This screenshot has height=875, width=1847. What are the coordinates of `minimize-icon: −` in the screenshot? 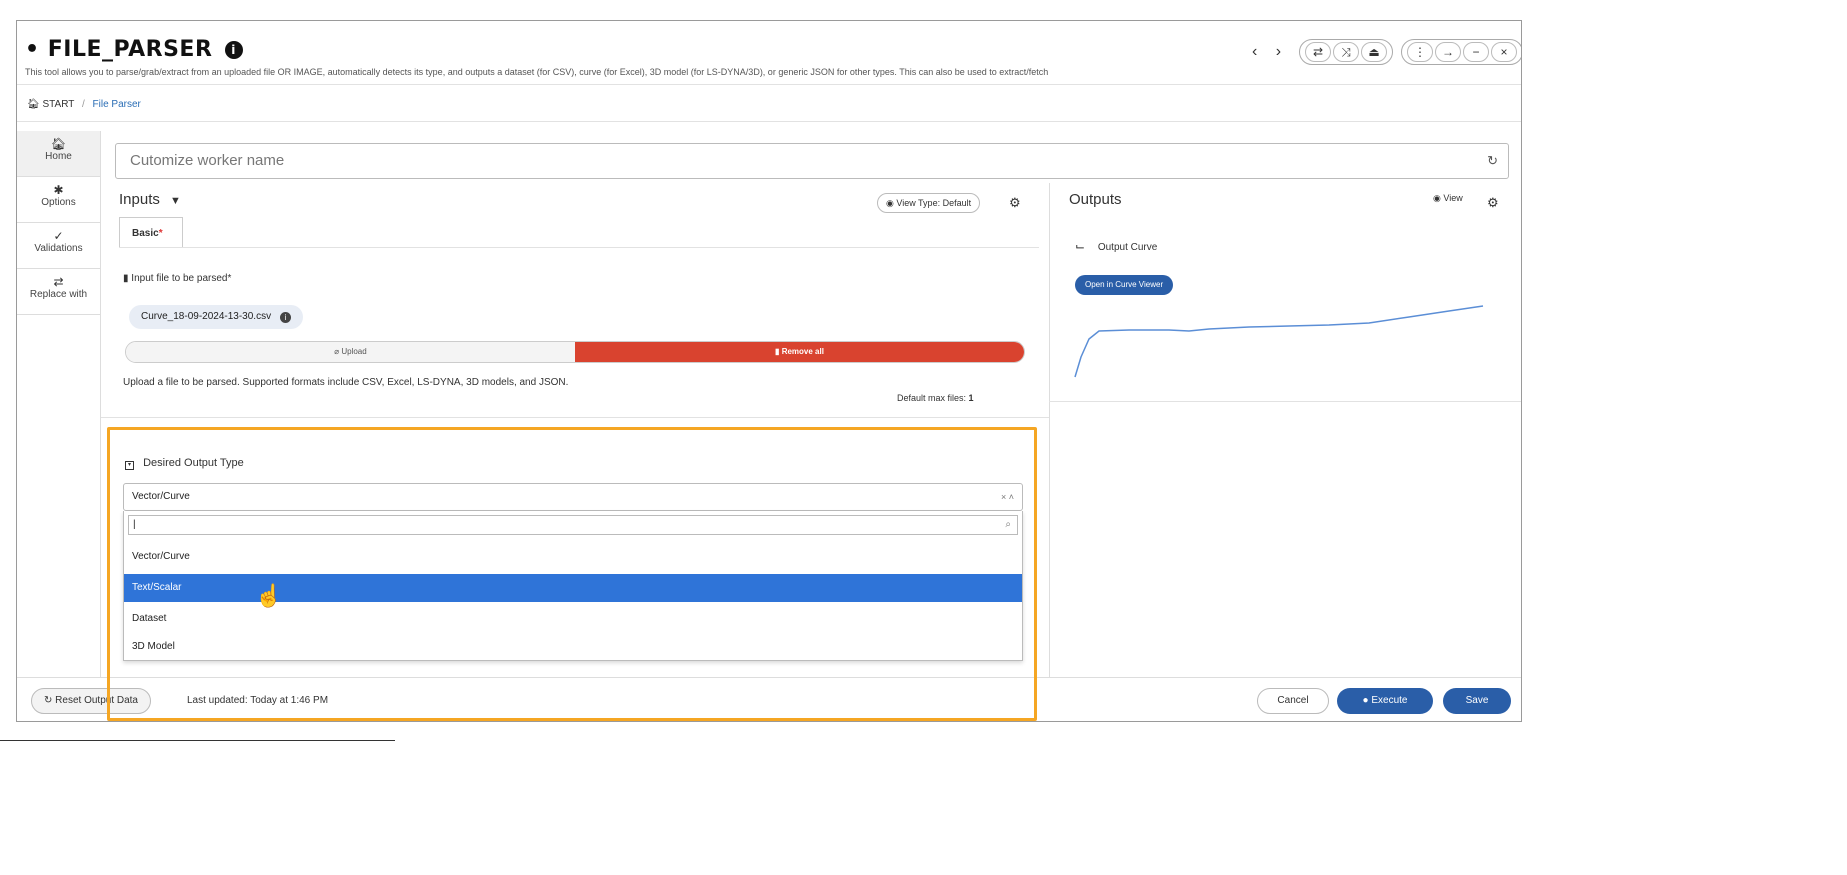 It's located at (1476, 52).